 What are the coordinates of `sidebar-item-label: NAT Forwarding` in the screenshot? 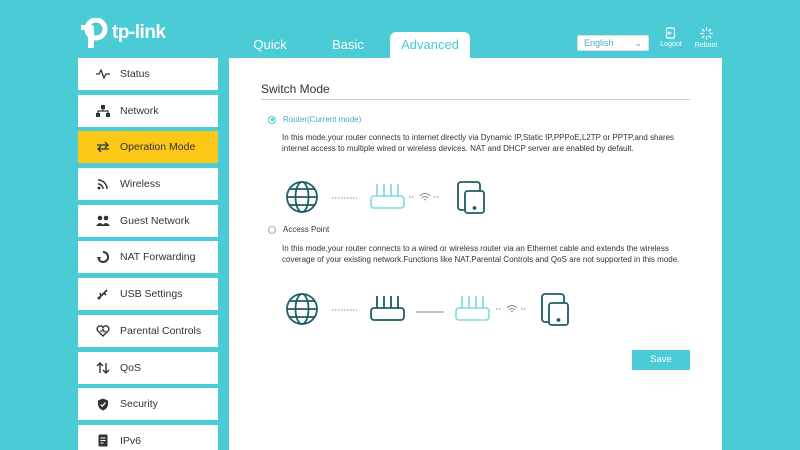 It's located at (158, 257).